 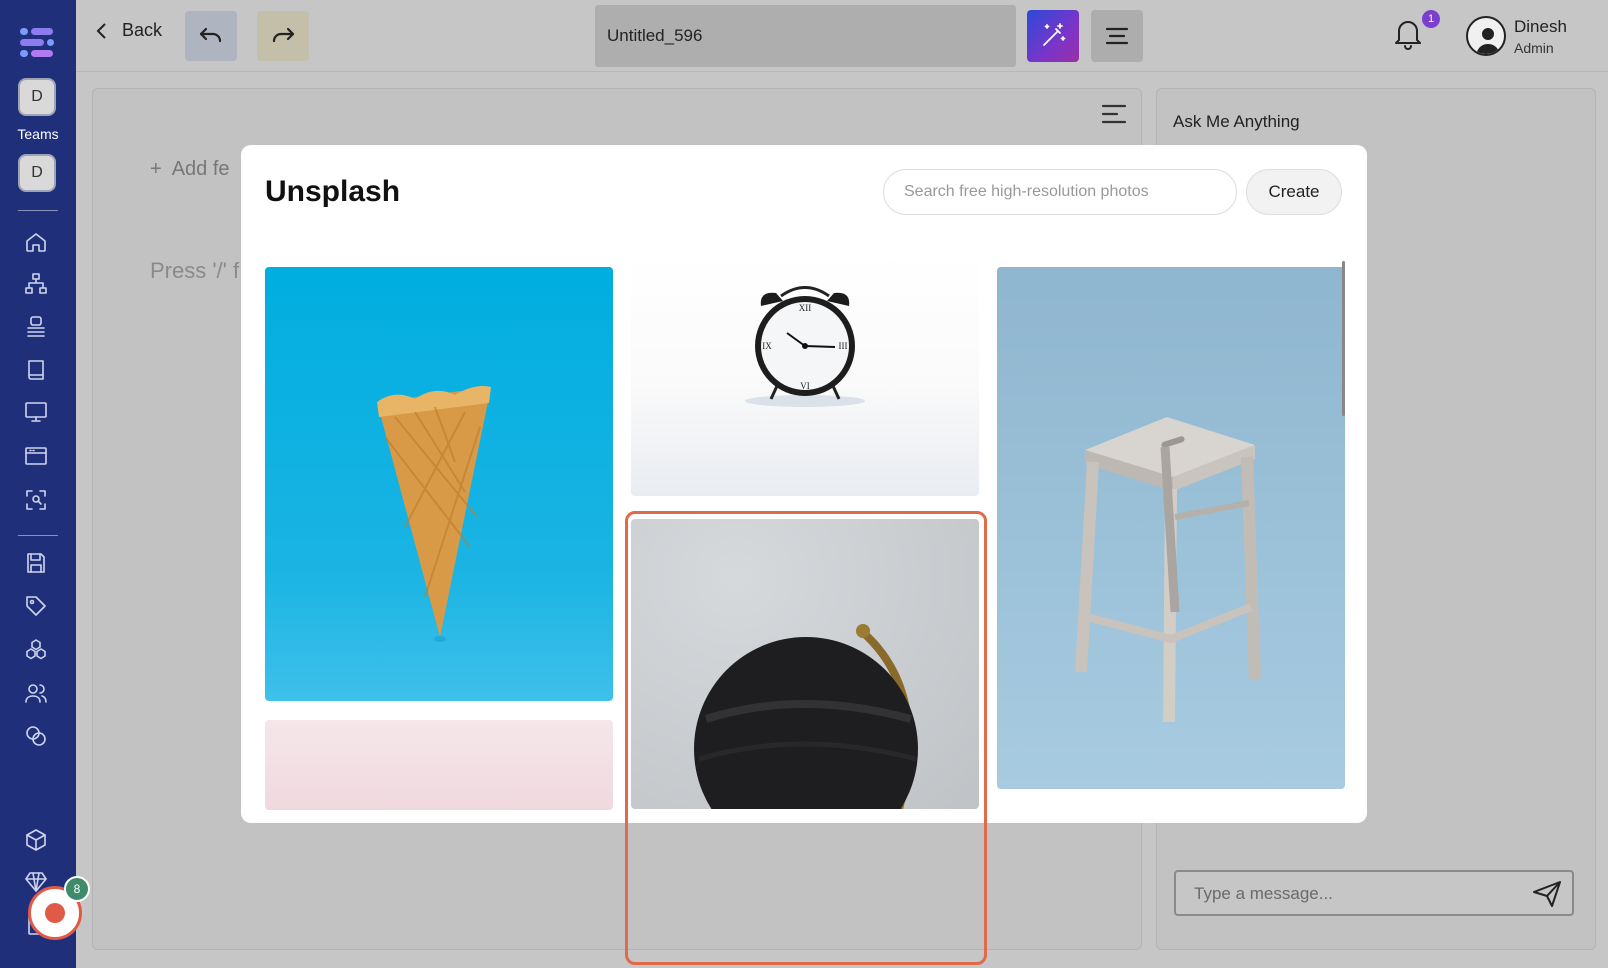 I want to click on team-avatar-bottom: D, so click(x=37, y=173).